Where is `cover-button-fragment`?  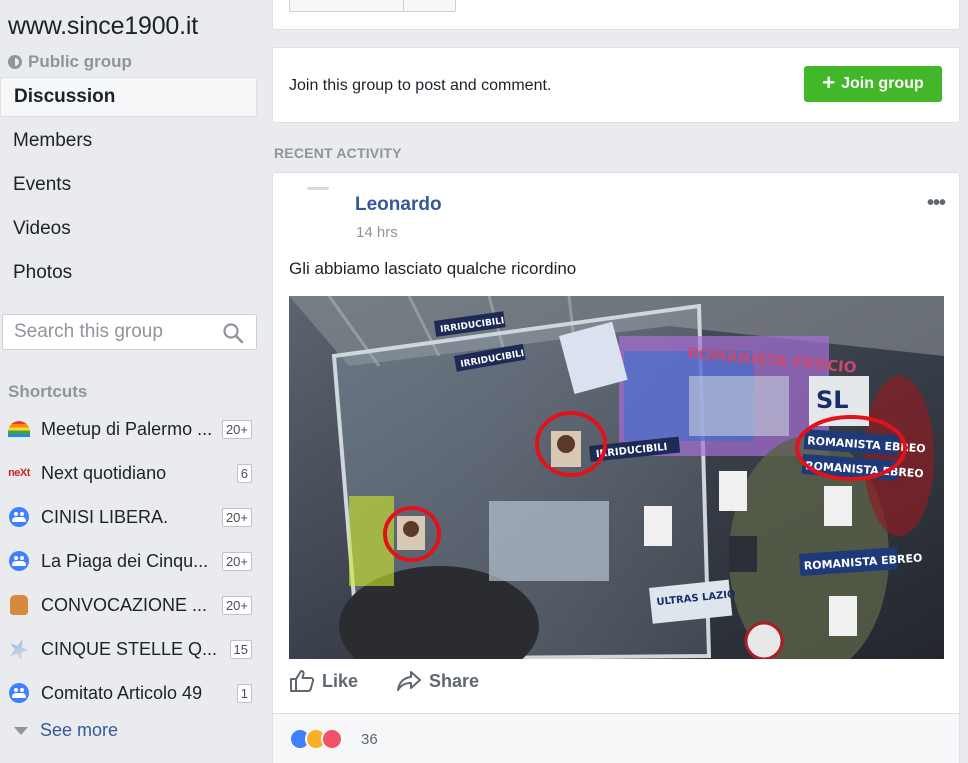
cover-button-fragment is located at coordinates (372, 6).